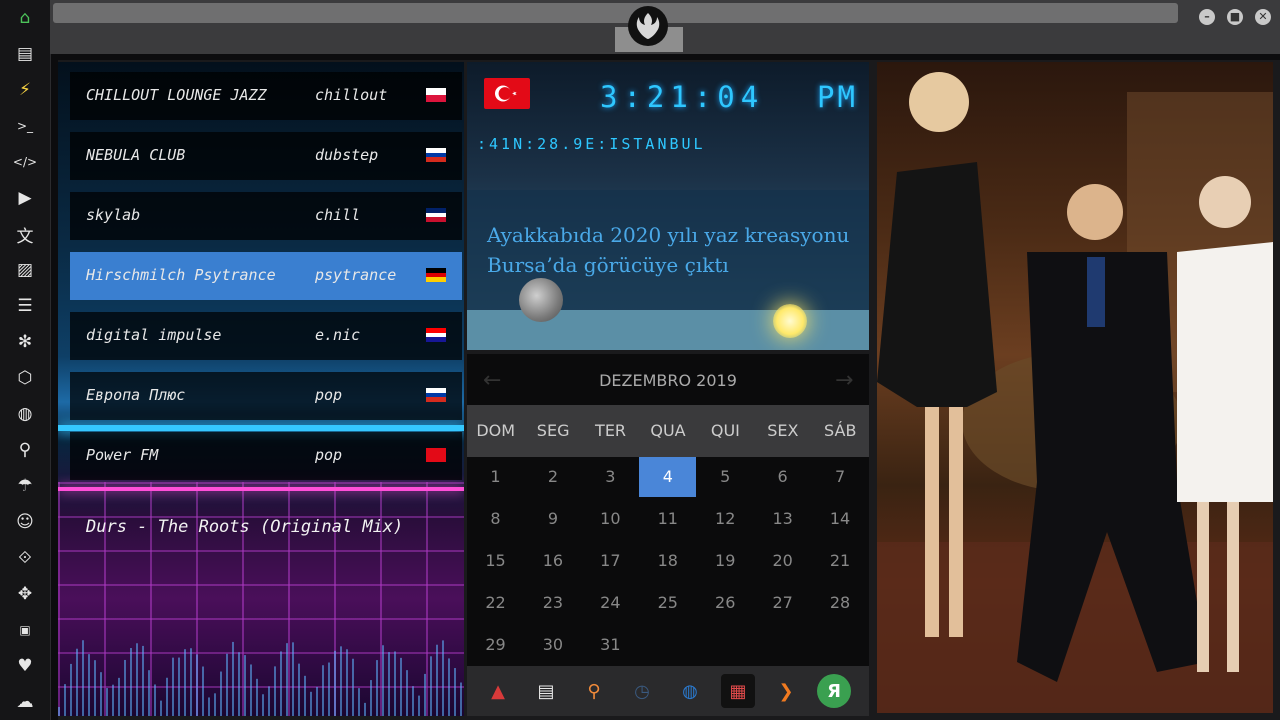 The height and width of the screenshot is (720, 1280). I want to click on calendar-day: 30, so click(552, 645).